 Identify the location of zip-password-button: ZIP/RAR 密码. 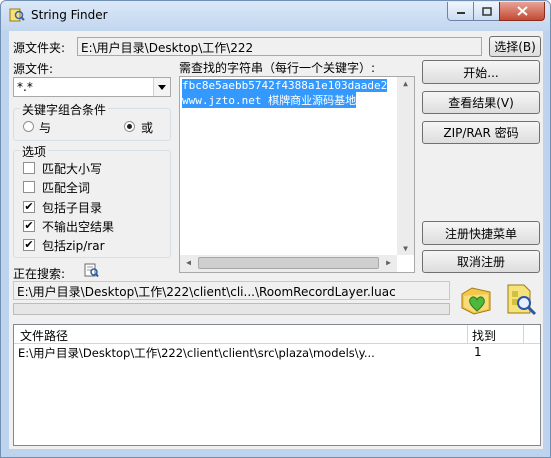
(481, 132).